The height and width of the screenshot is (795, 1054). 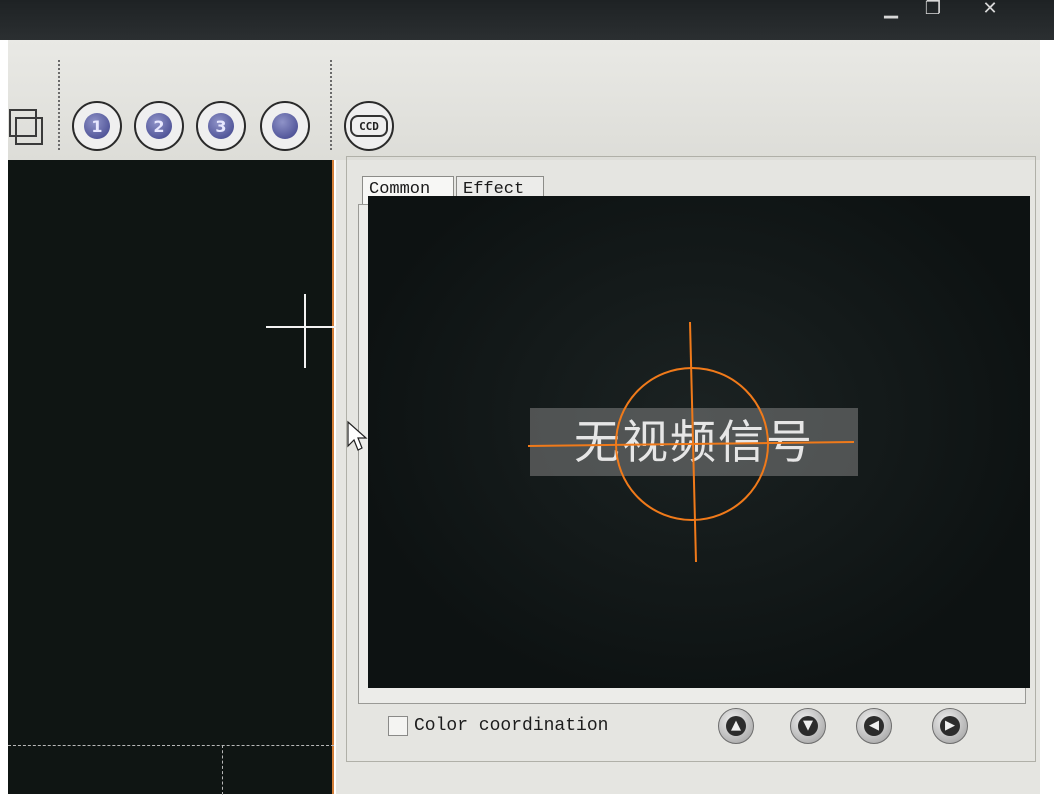 I want to click on round-preset-button, so click(x=285, y=126).